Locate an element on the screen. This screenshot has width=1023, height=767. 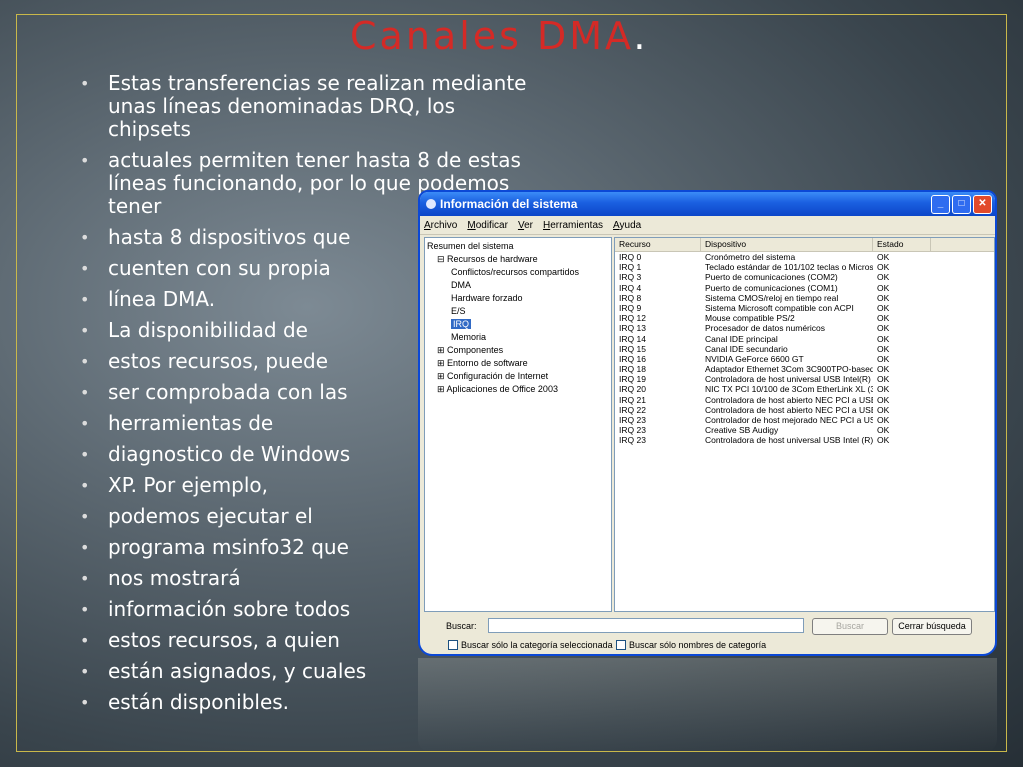
table-cell: IRQ 21 is located at coordinates (632, 399).